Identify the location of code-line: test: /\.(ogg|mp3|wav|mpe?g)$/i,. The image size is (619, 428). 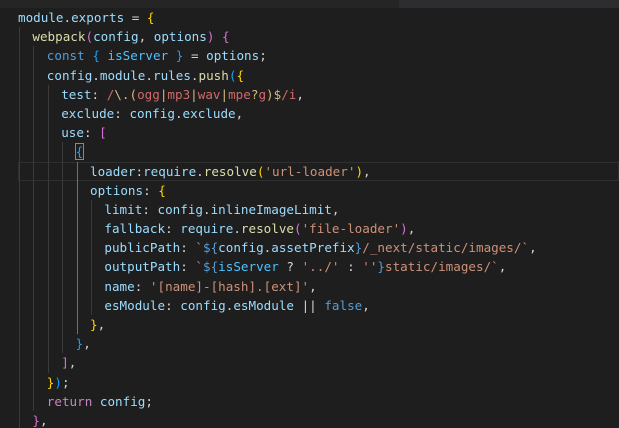
(318, 94).